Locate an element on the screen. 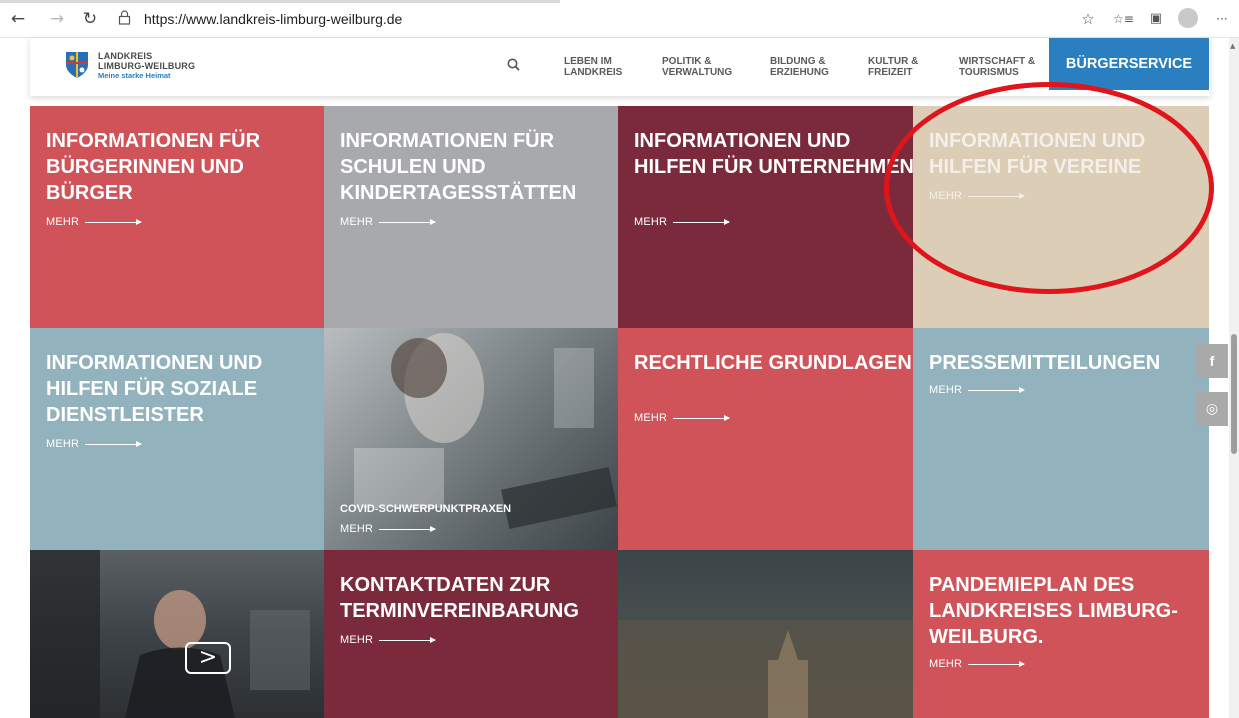  nav-label-line: LEBEN IM is located at coordinates (588, 61).